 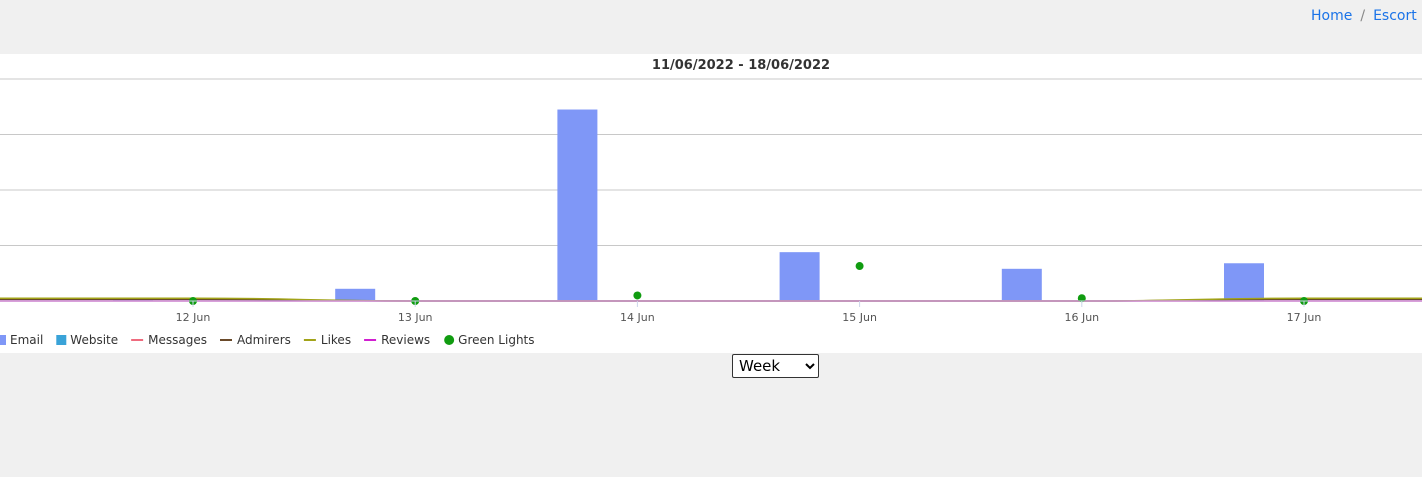 What do you see at coordinates (264, 340) in the screenshot?
I see `legend-label: Admirers` at bounding box center [264, 340].